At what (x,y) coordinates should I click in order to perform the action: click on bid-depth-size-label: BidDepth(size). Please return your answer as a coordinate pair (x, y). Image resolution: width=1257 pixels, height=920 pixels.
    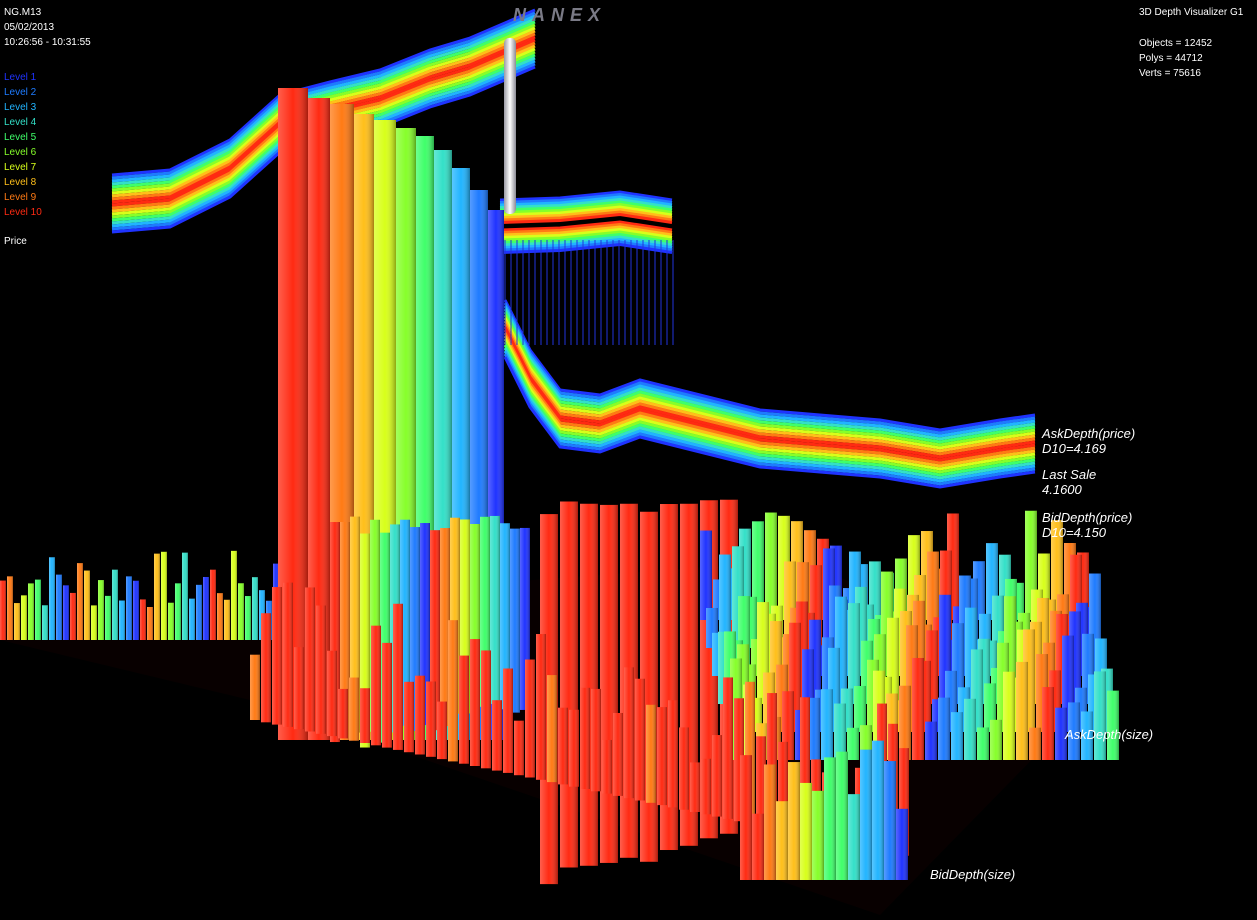
    Looking at the image, I should click on (973, 874).